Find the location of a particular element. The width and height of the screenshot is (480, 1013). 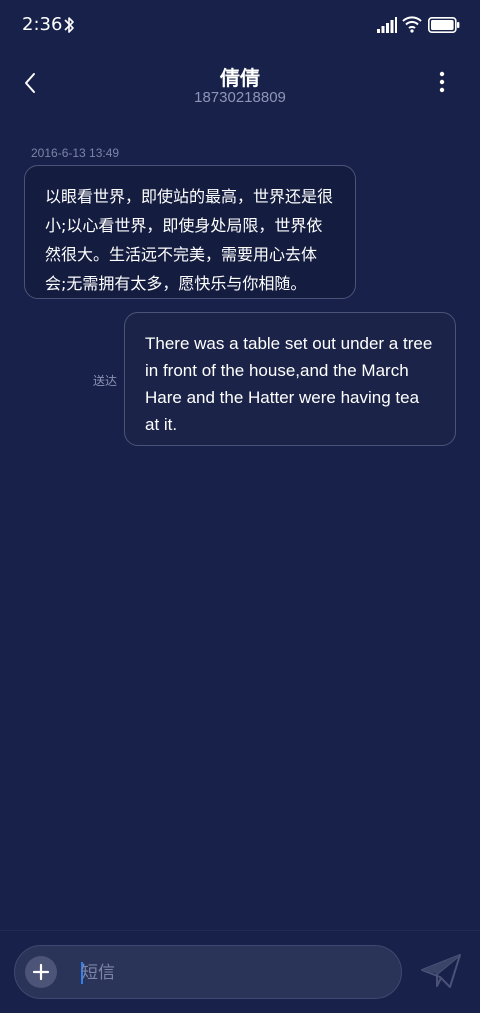

delivery-status: 送达 is located at coordinates (105, 381).